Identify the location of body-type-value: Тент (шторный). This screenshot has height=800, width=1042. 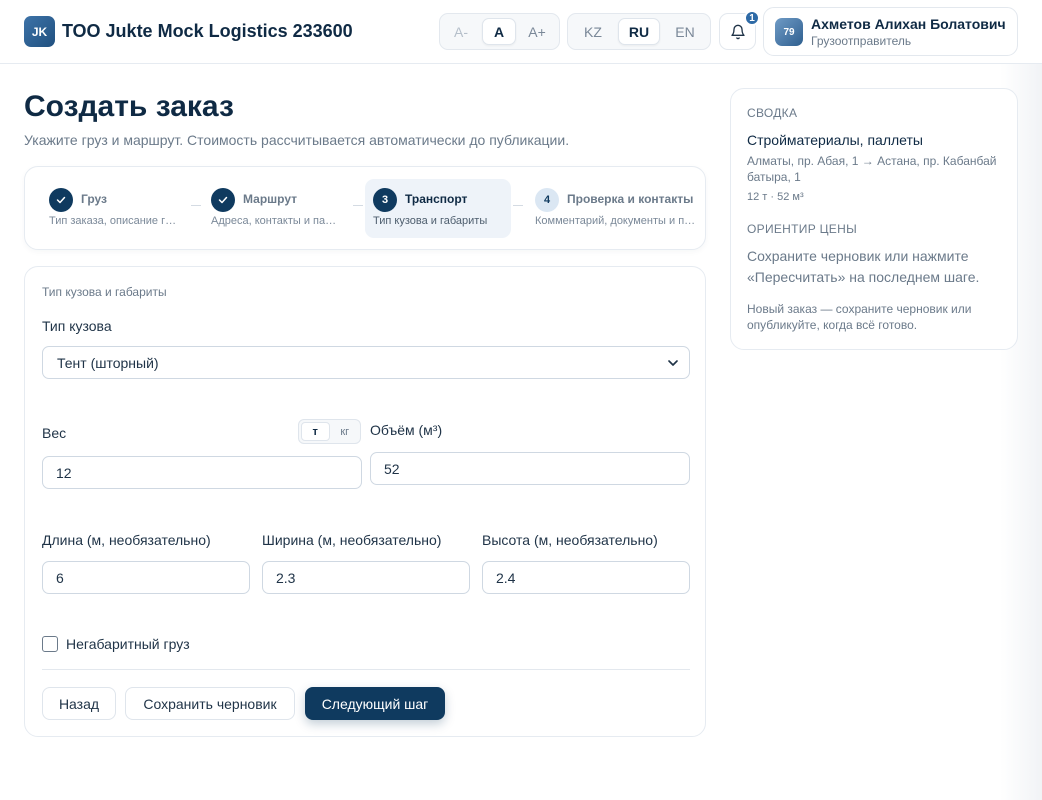
(108, 362).